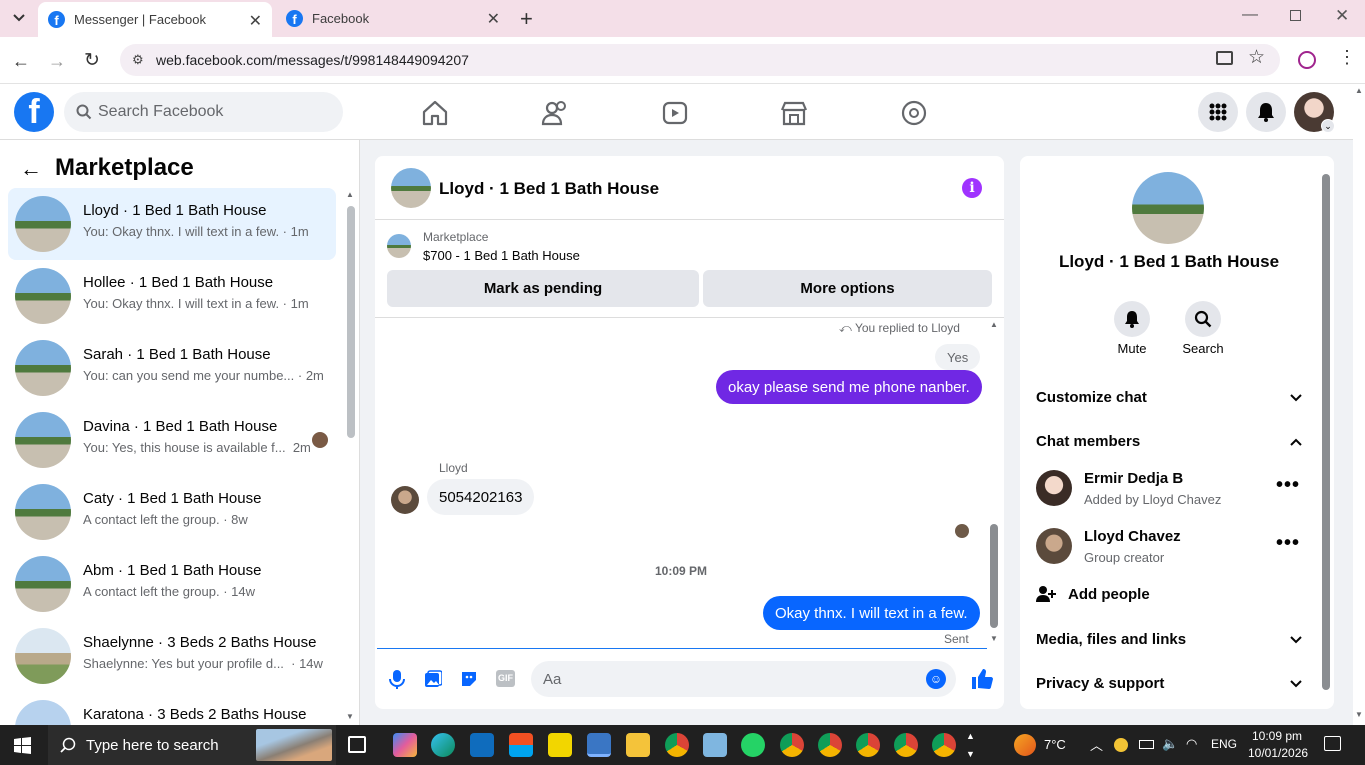 This screenshot has width=1365, height=765. Describe the element at coordinates (57, 61) in the screenshot. I see `forward-button: →` at that location.